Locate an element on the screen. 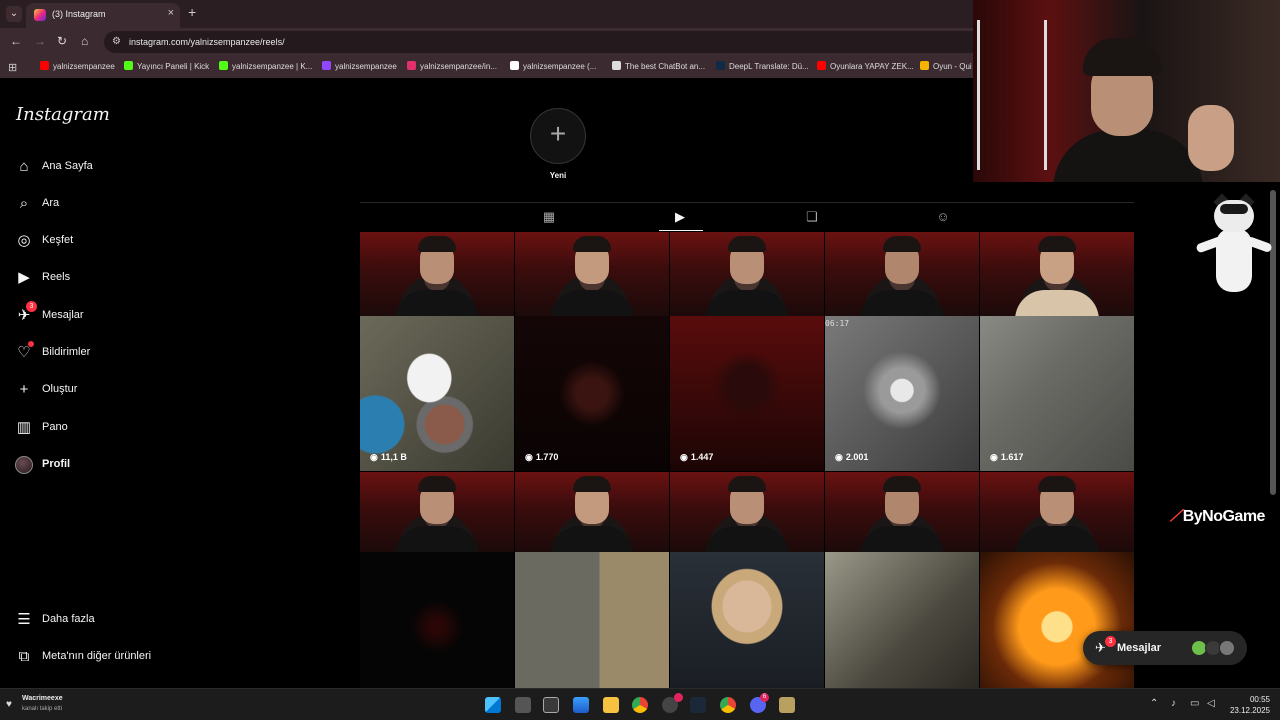  notification-title: Wacrimeexe is located at coordinates (42, 698).